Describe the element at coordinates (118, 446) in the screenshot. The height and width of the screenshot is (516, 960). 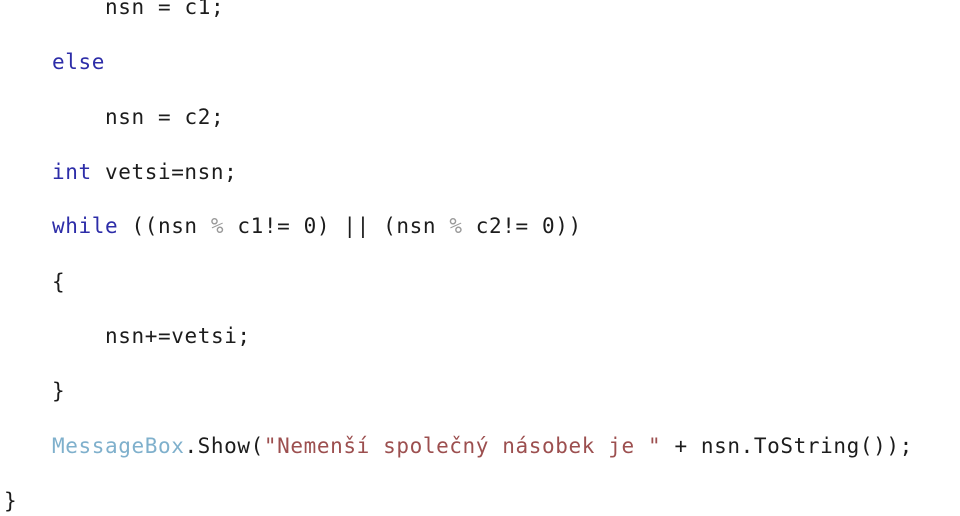
I see `code-token-type: MessageBox` at that location.